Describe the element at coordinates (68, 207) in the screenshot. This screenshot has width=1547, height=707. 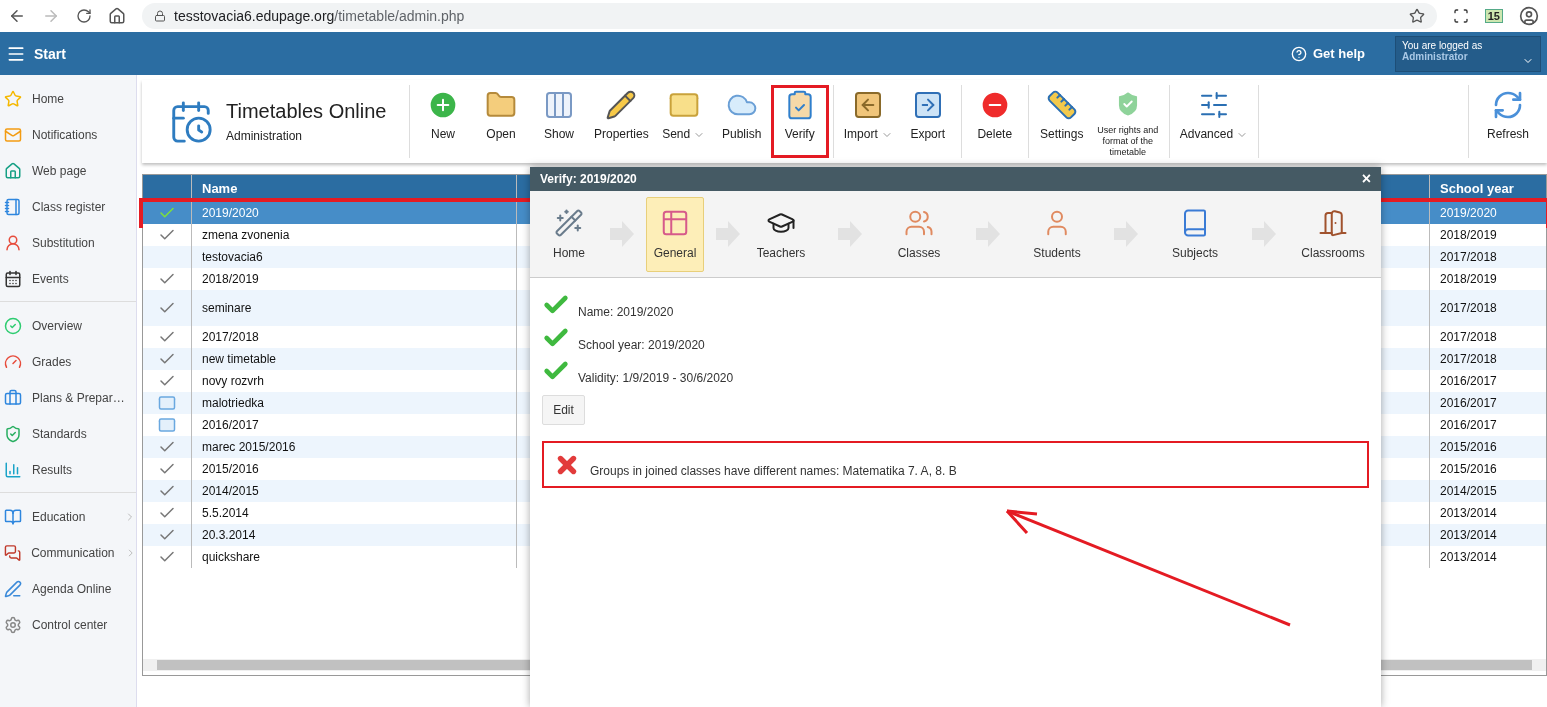
I see `sidebar-item: Class register` at that location.